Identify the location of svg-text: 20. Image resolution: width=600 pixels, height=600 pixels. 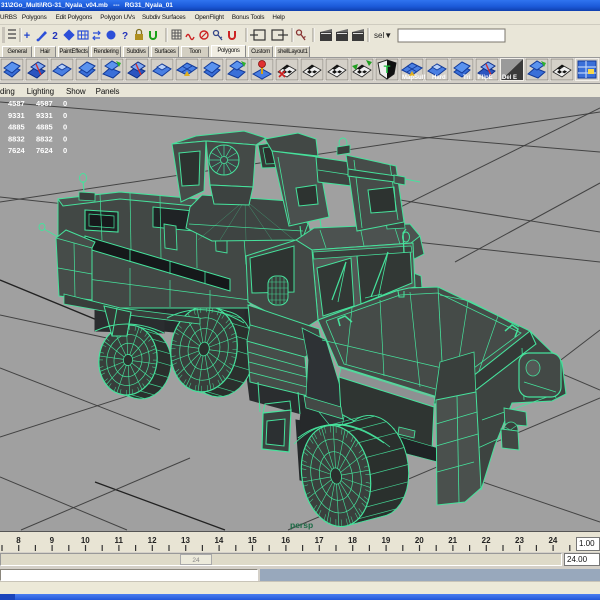
(419, 540).